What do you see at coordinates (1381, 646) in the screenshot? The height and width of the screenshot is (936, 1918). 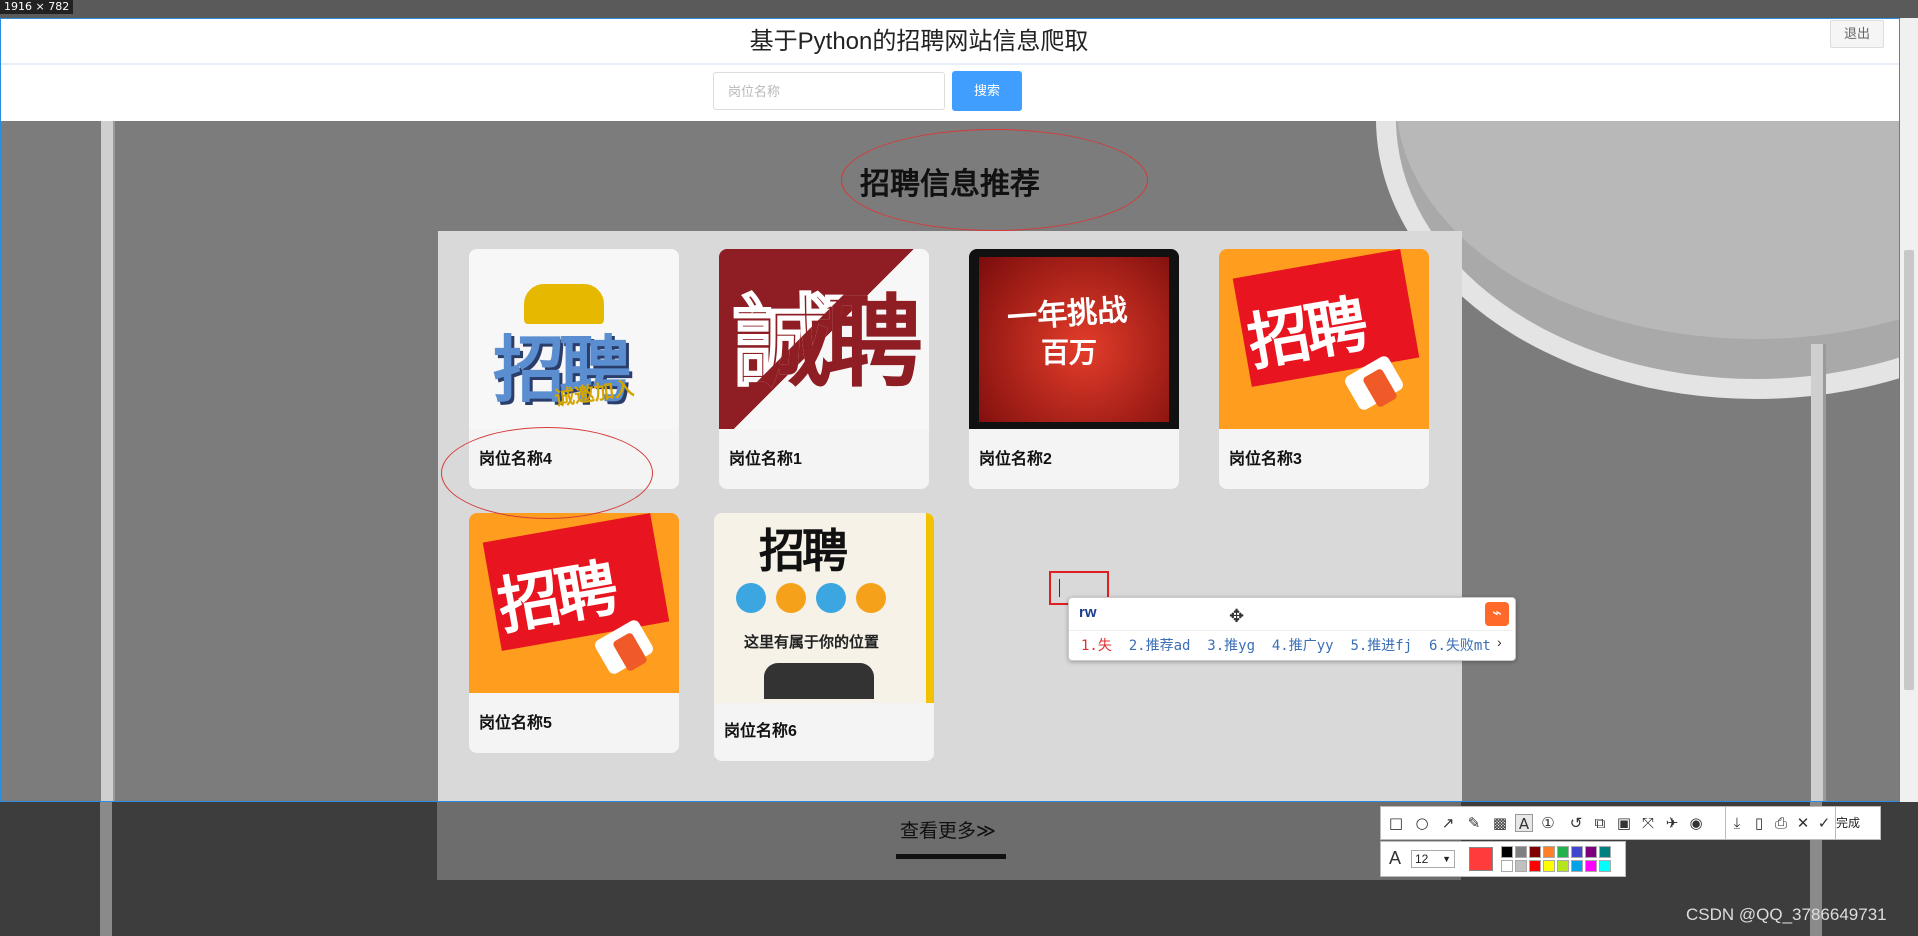 I see `ime-candidate: 5.推进fj` at bounding box center [1381, 646].